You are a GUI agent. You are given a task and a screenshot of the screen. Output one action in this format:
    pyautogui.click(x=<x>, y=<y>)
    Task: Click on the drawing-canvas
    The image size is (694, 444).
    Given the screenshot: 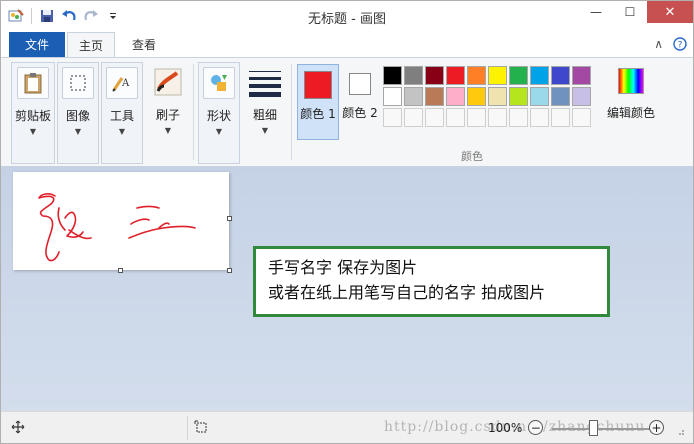 What is the action you would take?
    pyautogui.click(x=122, y=222)
    